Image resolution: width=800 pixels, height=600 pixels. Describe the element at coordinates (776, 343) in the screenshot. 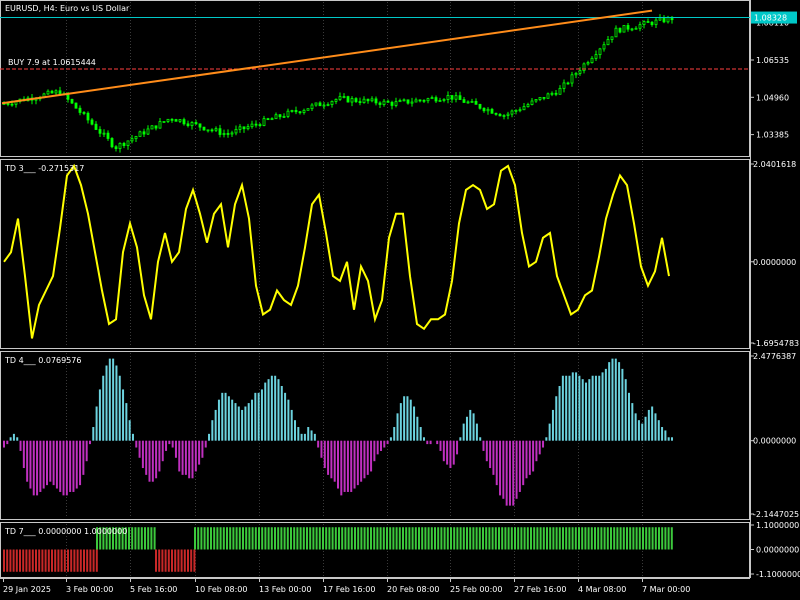

I see `td3-tick-label: -1.6954783` at that location.